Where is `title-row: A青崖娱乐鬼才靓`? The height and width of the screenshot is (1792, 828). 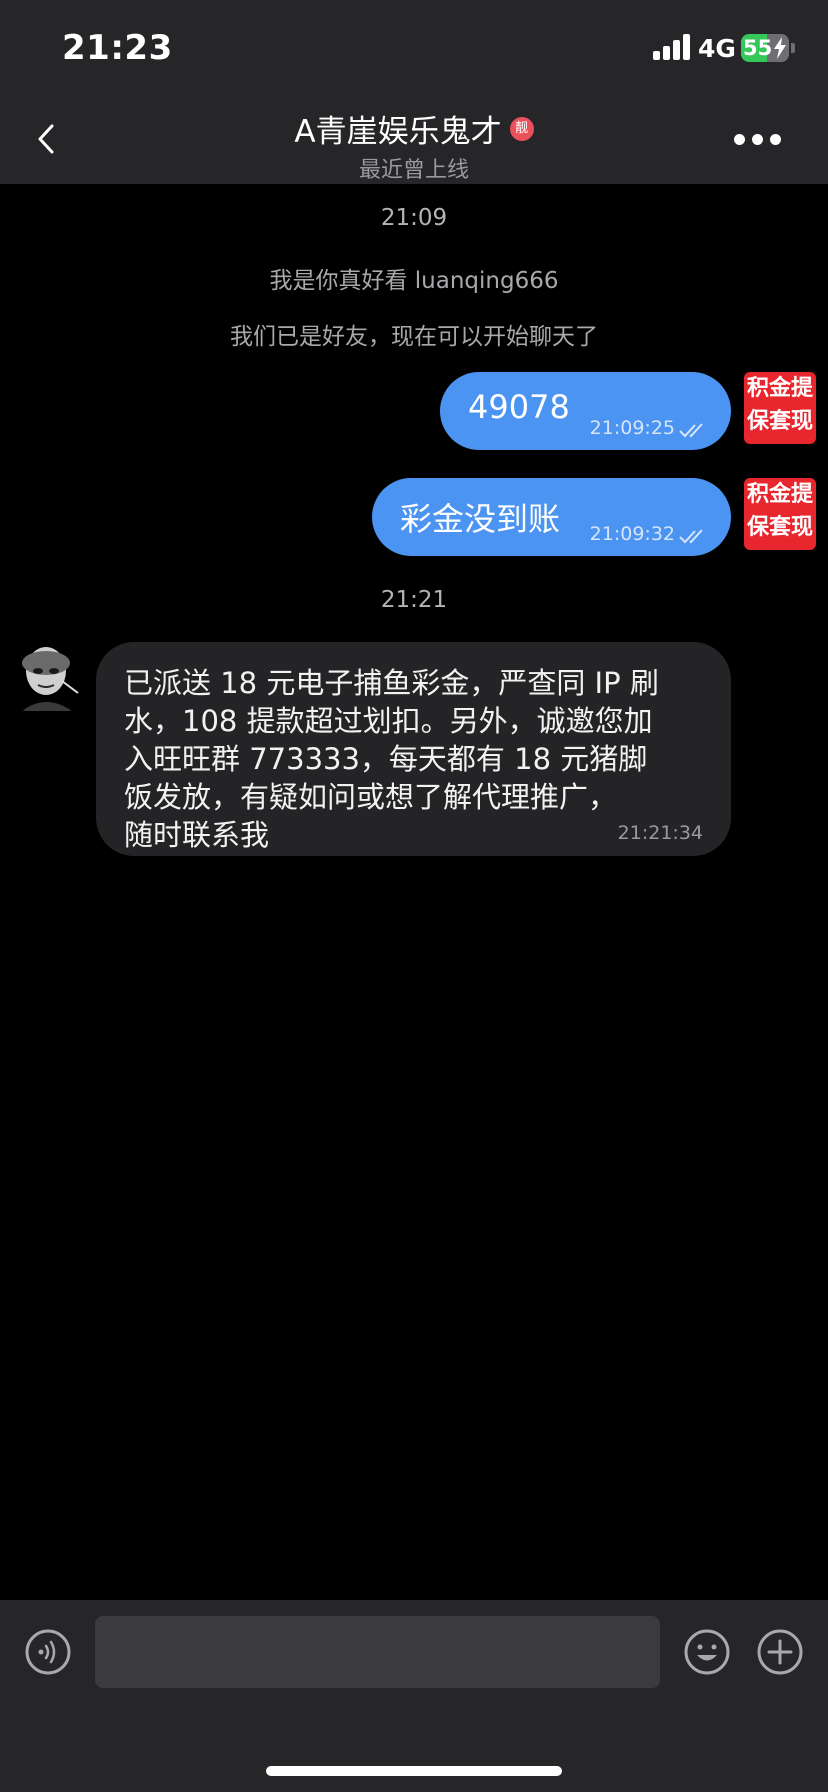
title-row: A青崖娱乐鬼才靓 is located at coordinates (414, 128).